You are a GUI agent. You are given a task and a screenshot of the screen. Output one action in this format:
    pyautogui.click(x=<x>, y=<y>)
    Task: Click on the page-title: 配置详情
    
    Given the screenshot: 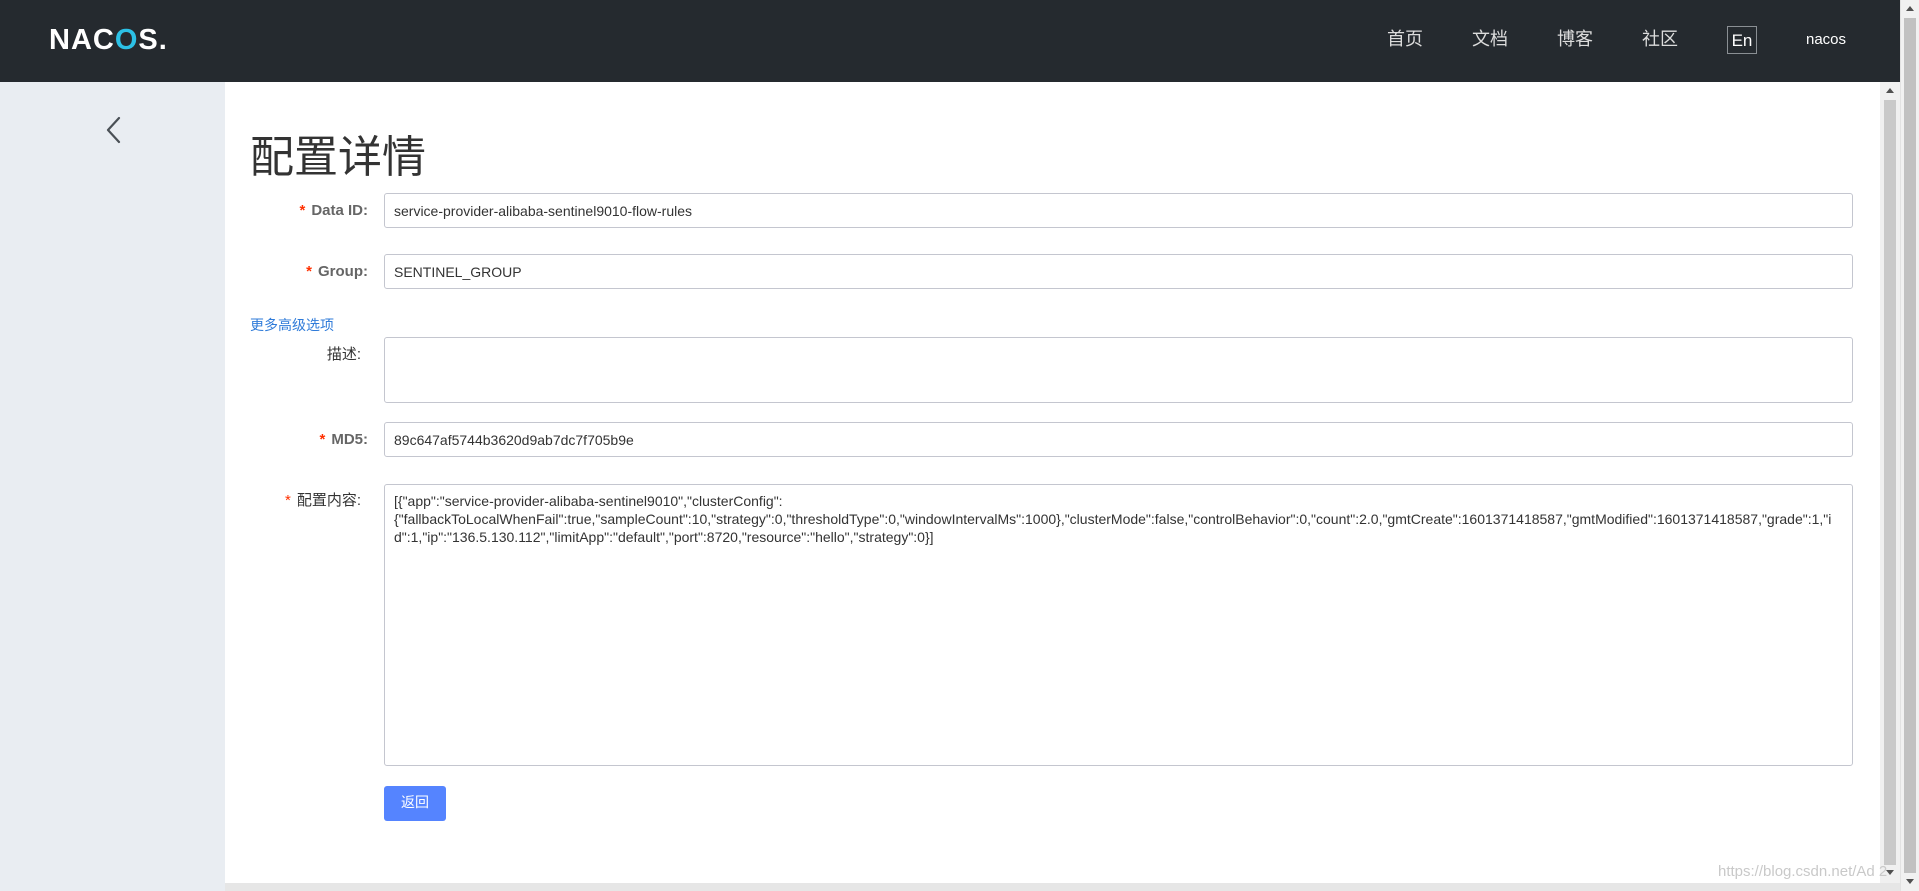 What is the action you would take?
    pyautogui.click(x=338, y=157)
    